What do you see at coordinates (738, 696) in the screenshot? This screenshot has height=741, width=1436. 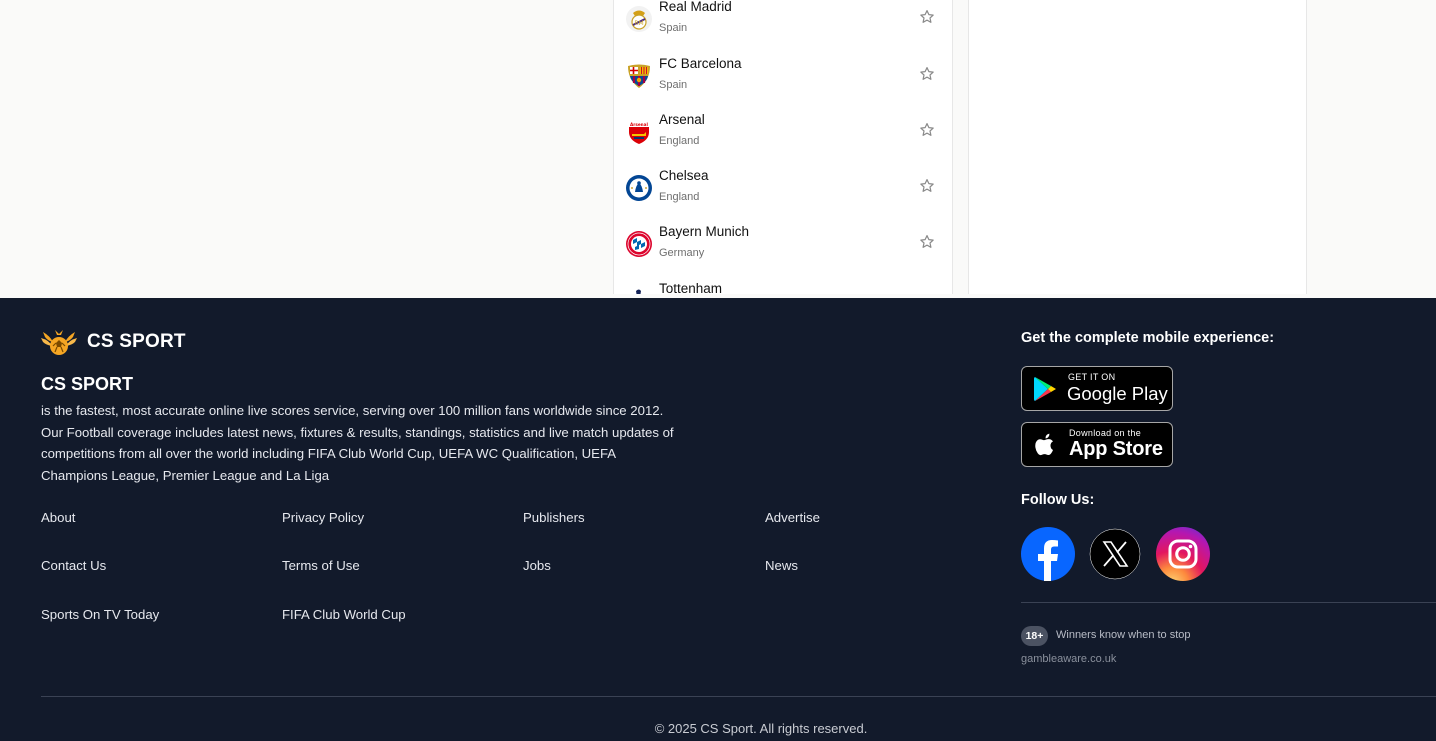 I see `footer-bottom-divider` at bounding box center [738, 696].